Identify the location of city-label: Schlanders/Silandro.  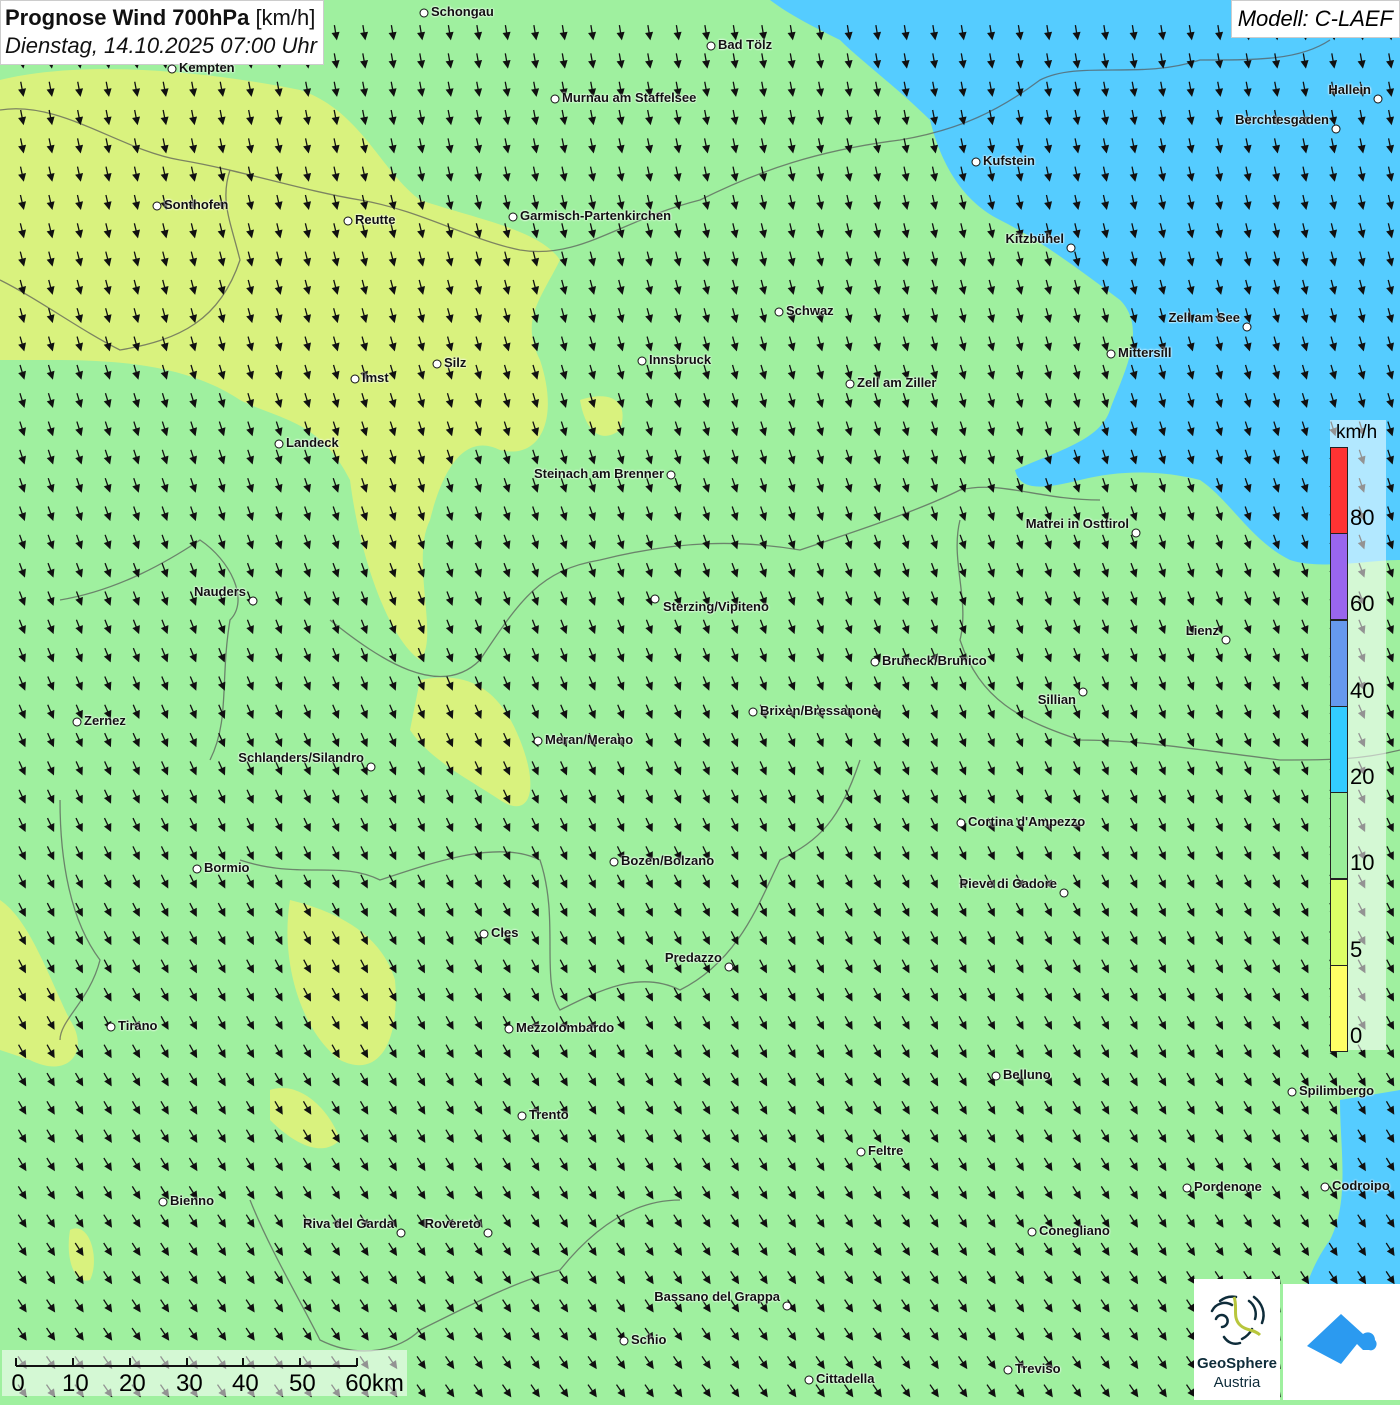
(301, 757).